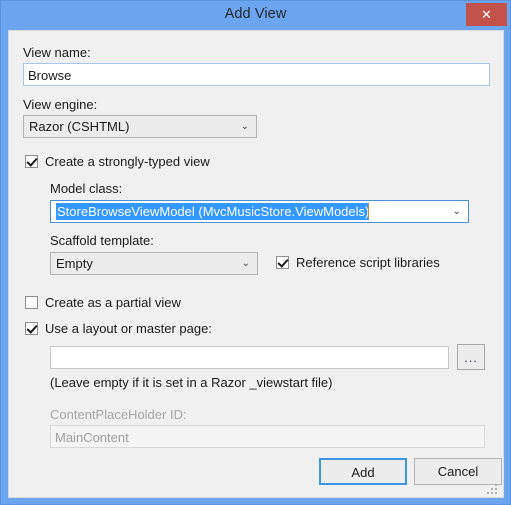  What do you see at coordinates (249, 357) in the screenshot?
I see `layout-page-input` at bounding box center [249, 357].